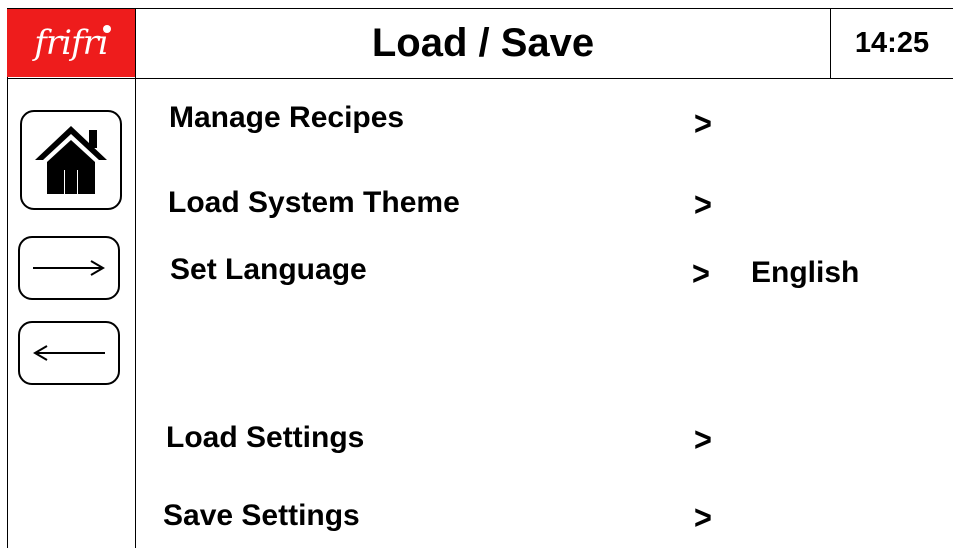 This screenshot has width=953, height=548. I want to click on set-language-item: Set Language, so click(268, 270).